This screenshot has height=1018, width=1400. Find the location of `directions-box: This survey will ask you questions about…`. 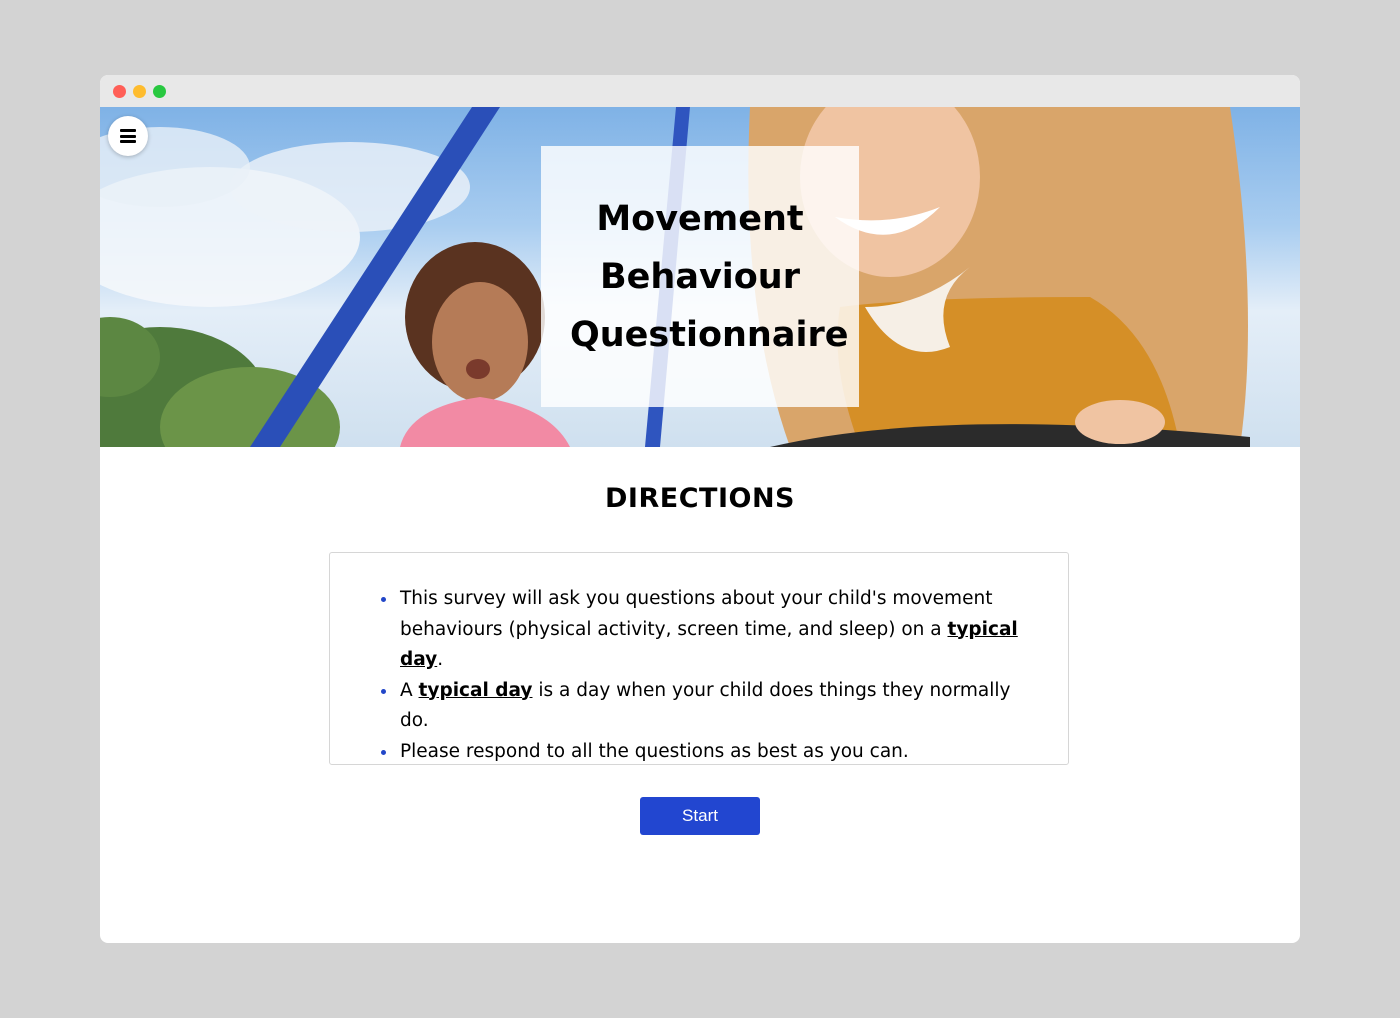

directions-box: This survey will ask you questions about… is located at coordinates (699, 658).